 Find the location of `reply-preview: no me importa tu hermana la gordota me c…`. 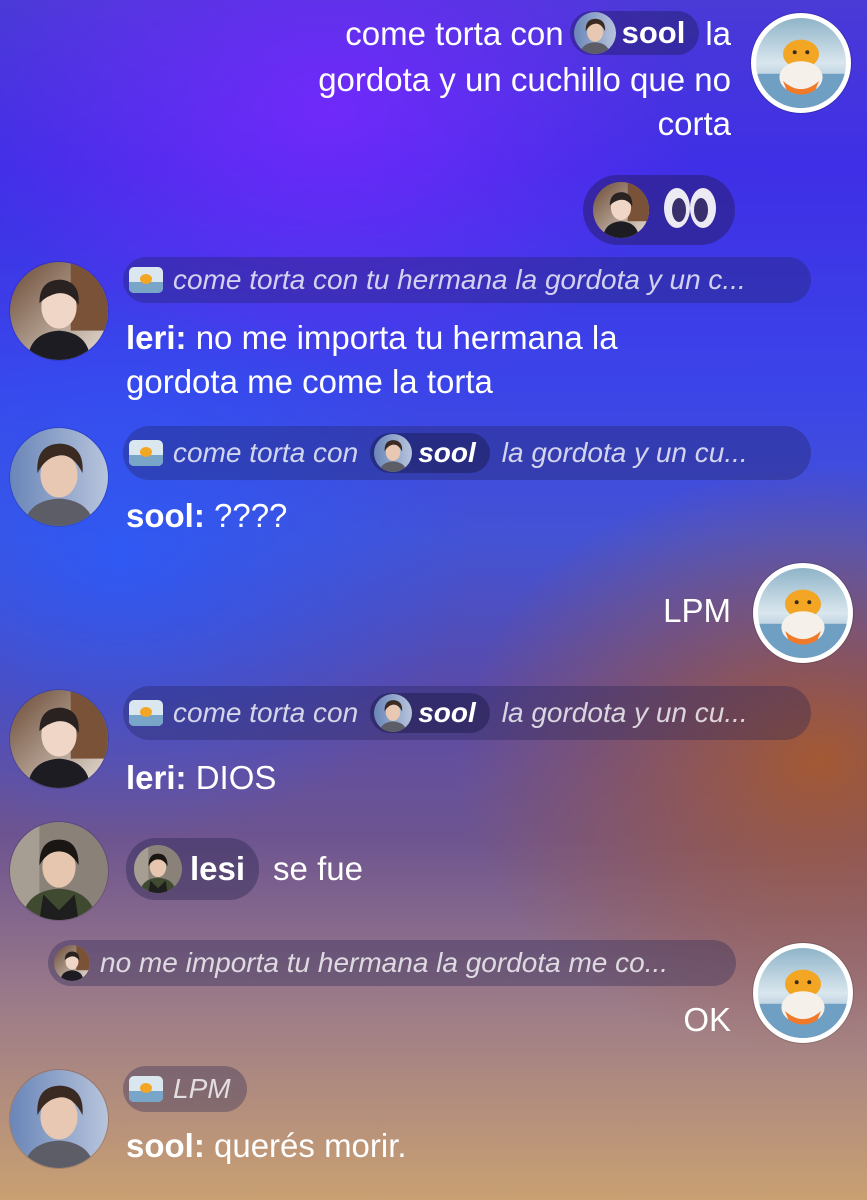

reply-preview: no me importa tu hermana la gordota me c… is located at coordinates (392, 963).